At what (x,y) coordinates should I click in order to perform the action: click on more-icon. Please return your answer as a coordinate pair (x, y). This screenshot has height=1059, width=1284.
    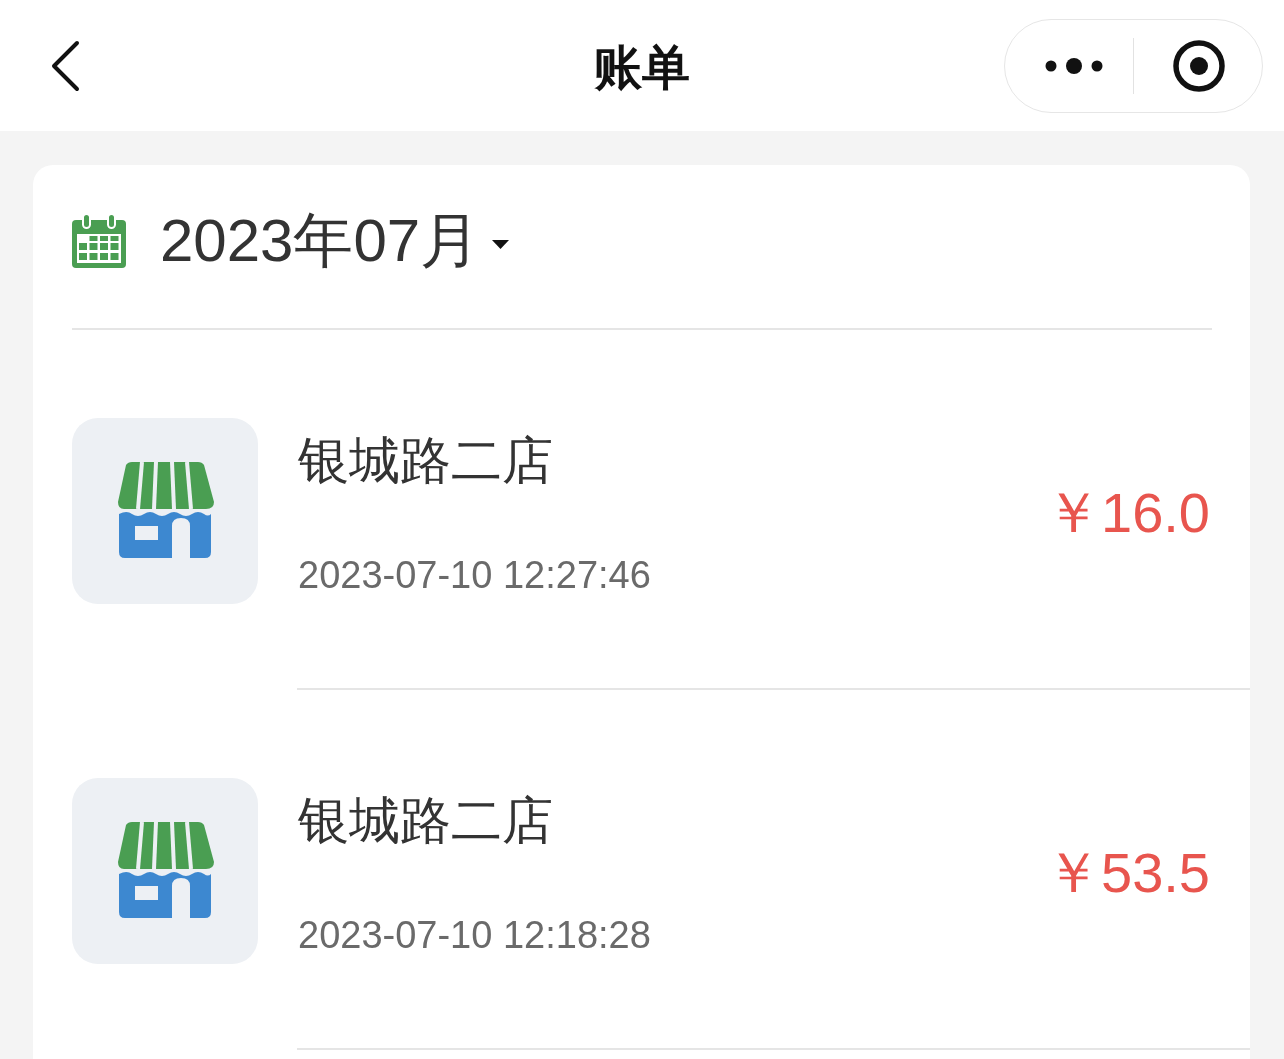
    Looking at the image, I should click on (1074, 65).